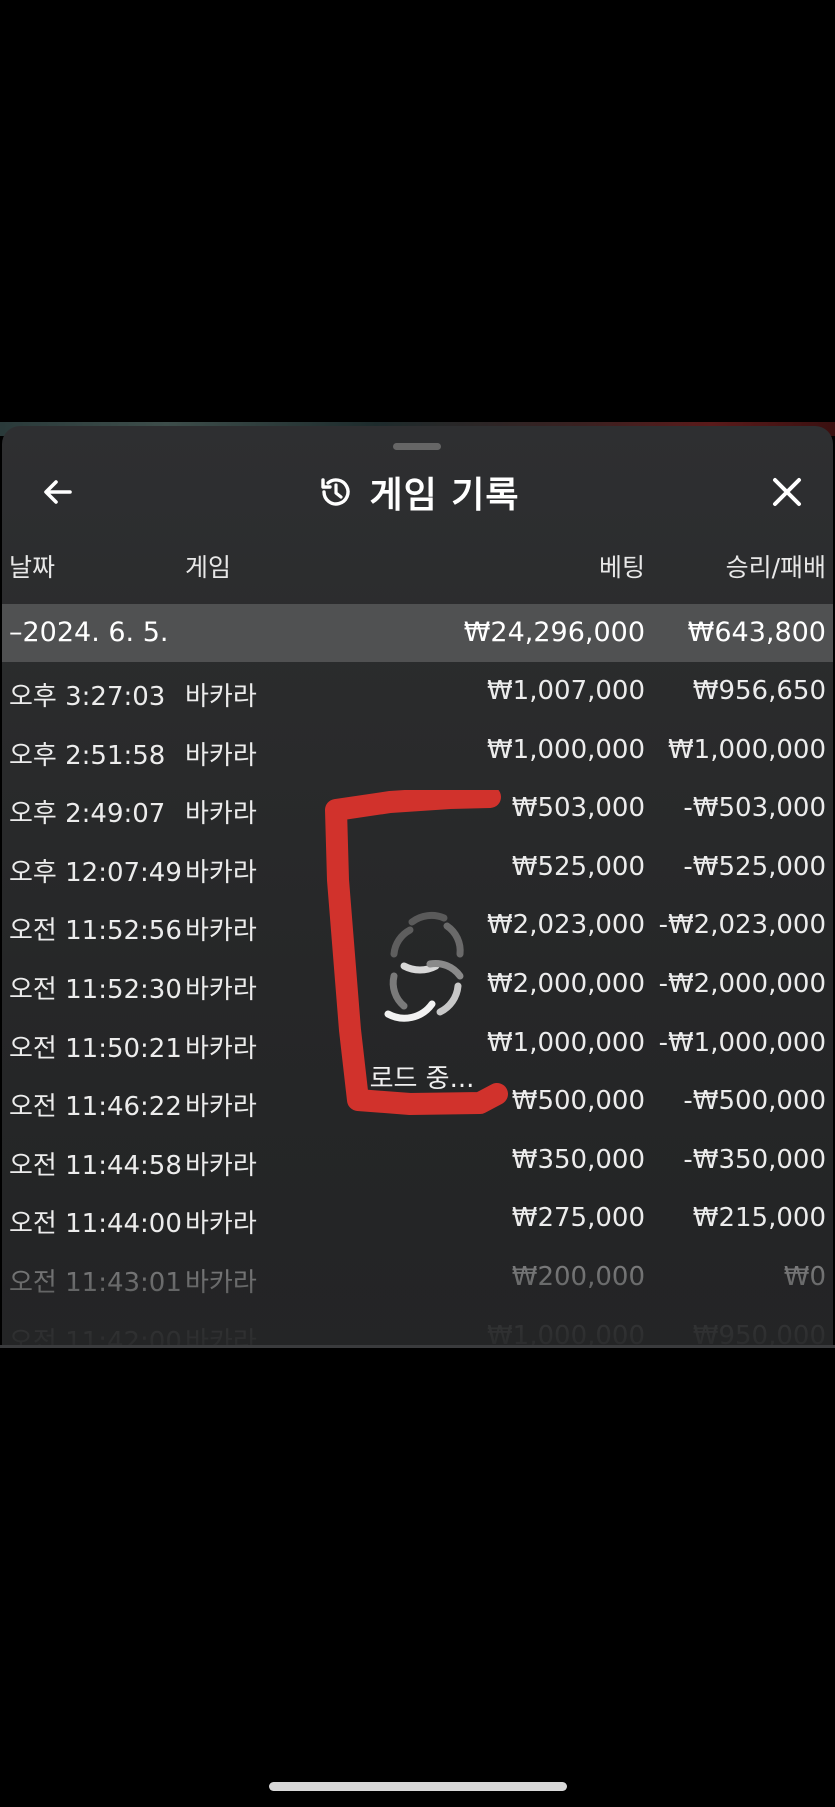 This screenshot has height=1807, width=835. What do you see at coordinates (754, 808) in the screenshot?
I see `row-win-loss: -₩503,000` at bounding box center [754, 808].